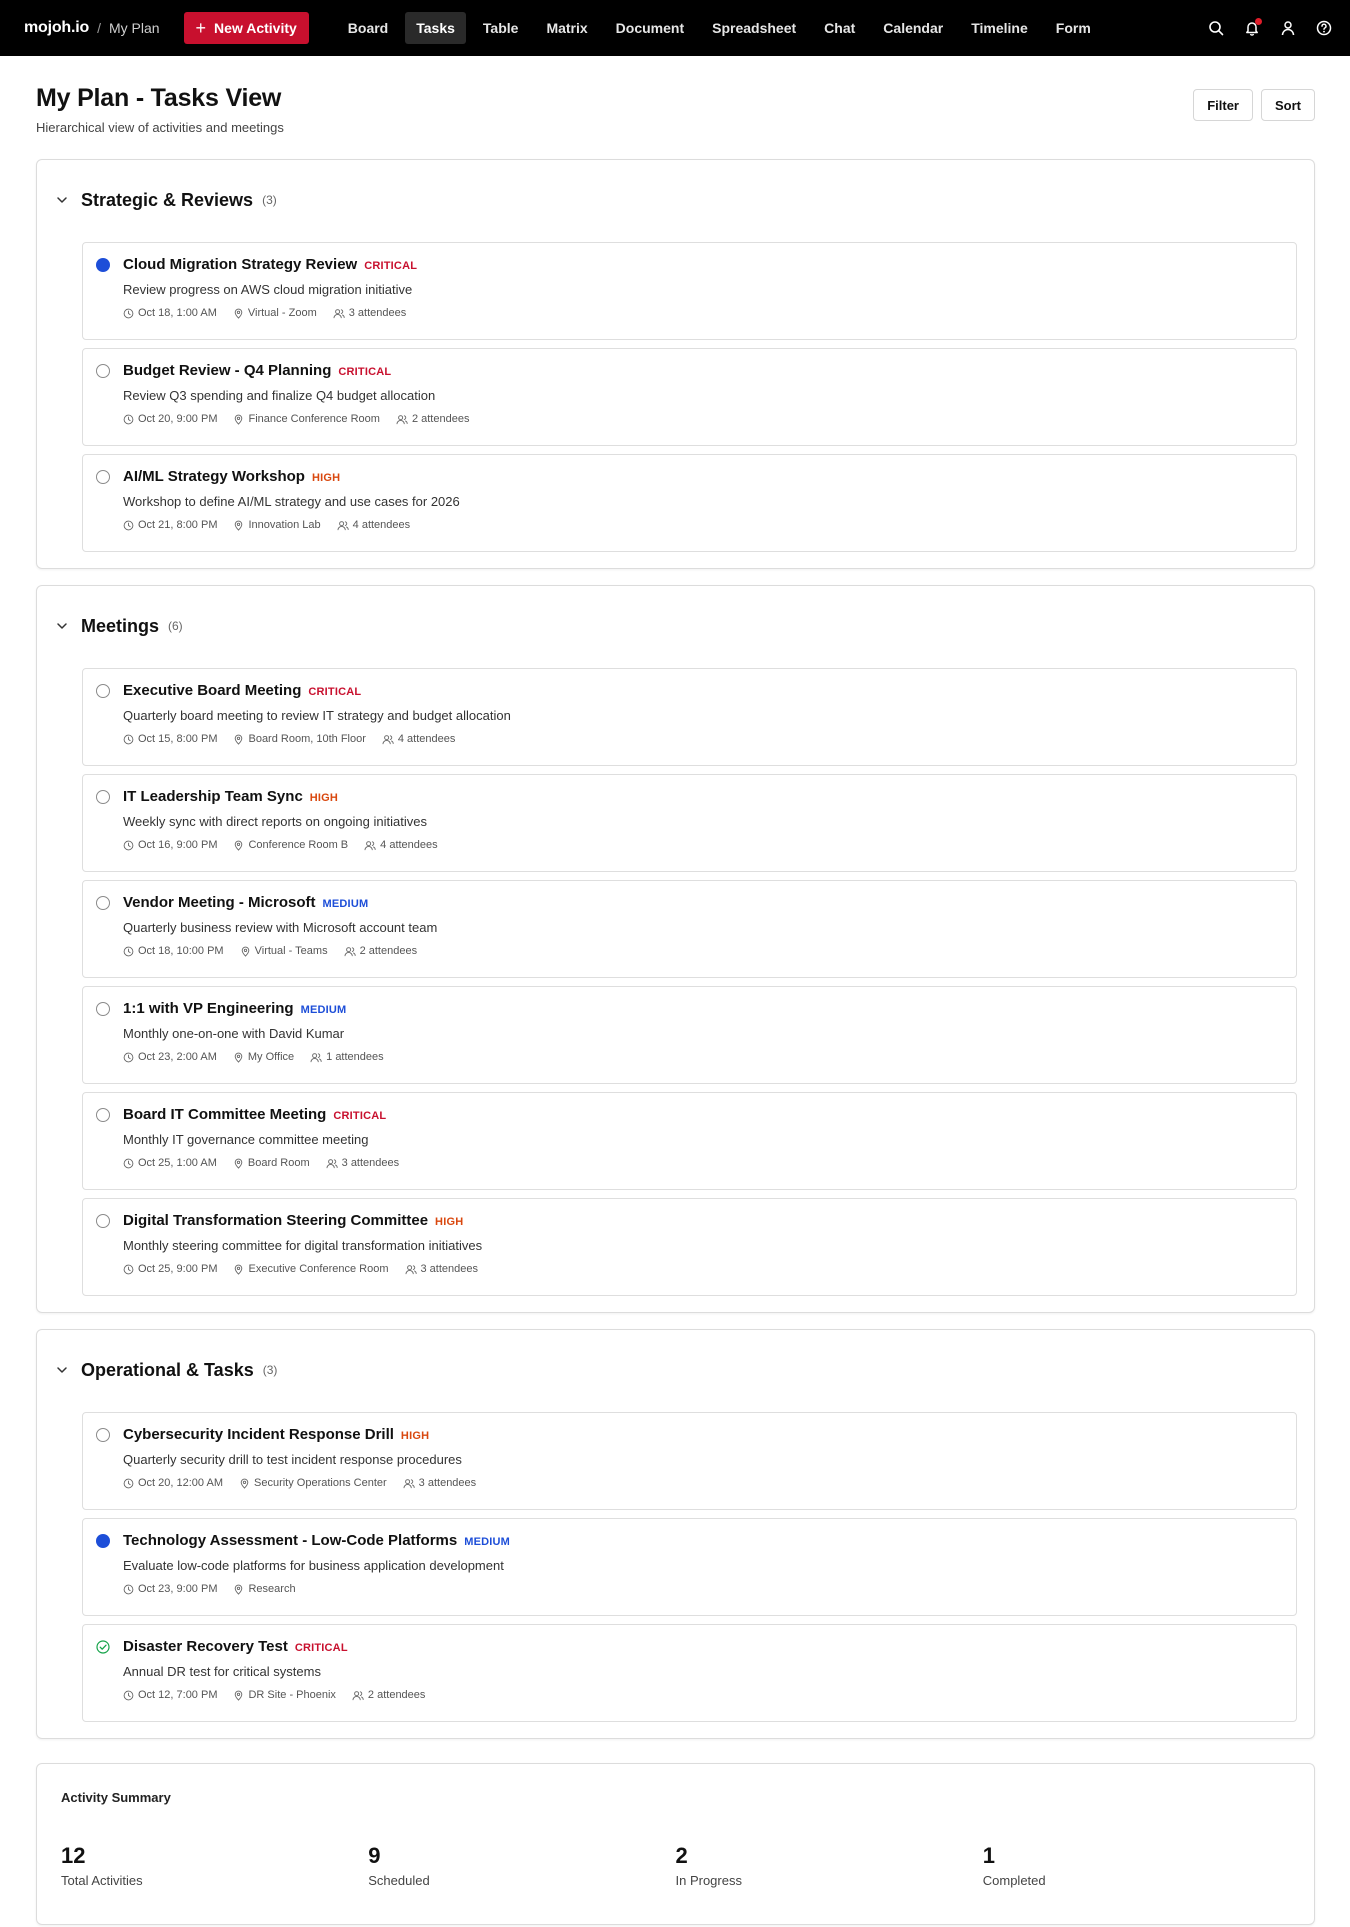 This screenshot has width=1350, height=1927. I want to click on meta-time: Oct 20, 9:00 PM, so click(170, 419).